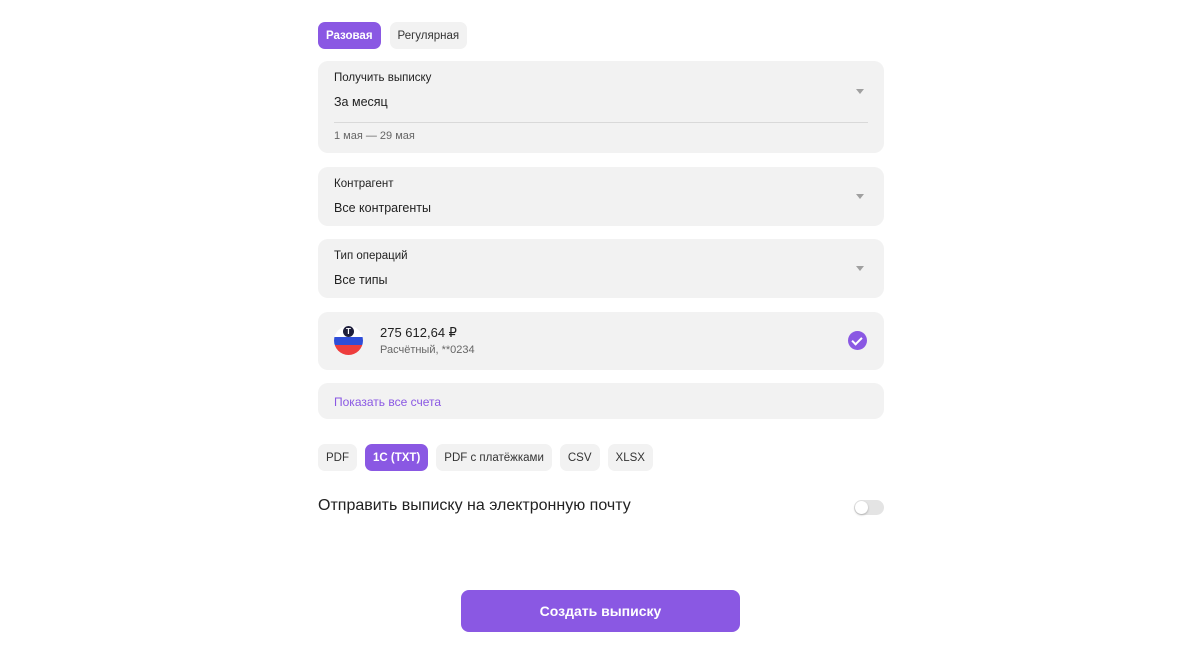 The height and width of the screenshot is (663, 1200). What do you see at coordinates (474, 505) in the screenshot?
I see `email-label: Отправить выписку на электронную почту` at bounding box center [474, 505].